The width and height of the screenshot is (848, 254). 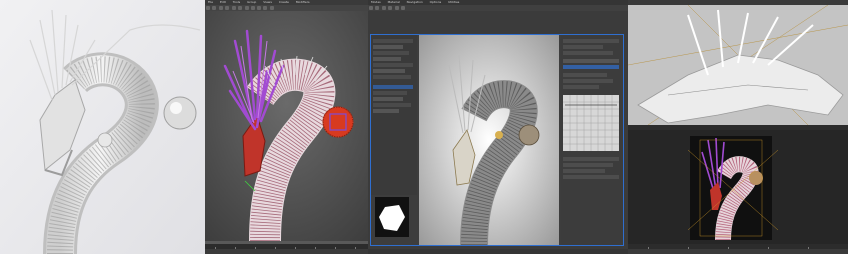 What do you see at coordinates (236, 2) in the screenshot?
I see `menu-tools: Tools` at bounding box center [236, 2].